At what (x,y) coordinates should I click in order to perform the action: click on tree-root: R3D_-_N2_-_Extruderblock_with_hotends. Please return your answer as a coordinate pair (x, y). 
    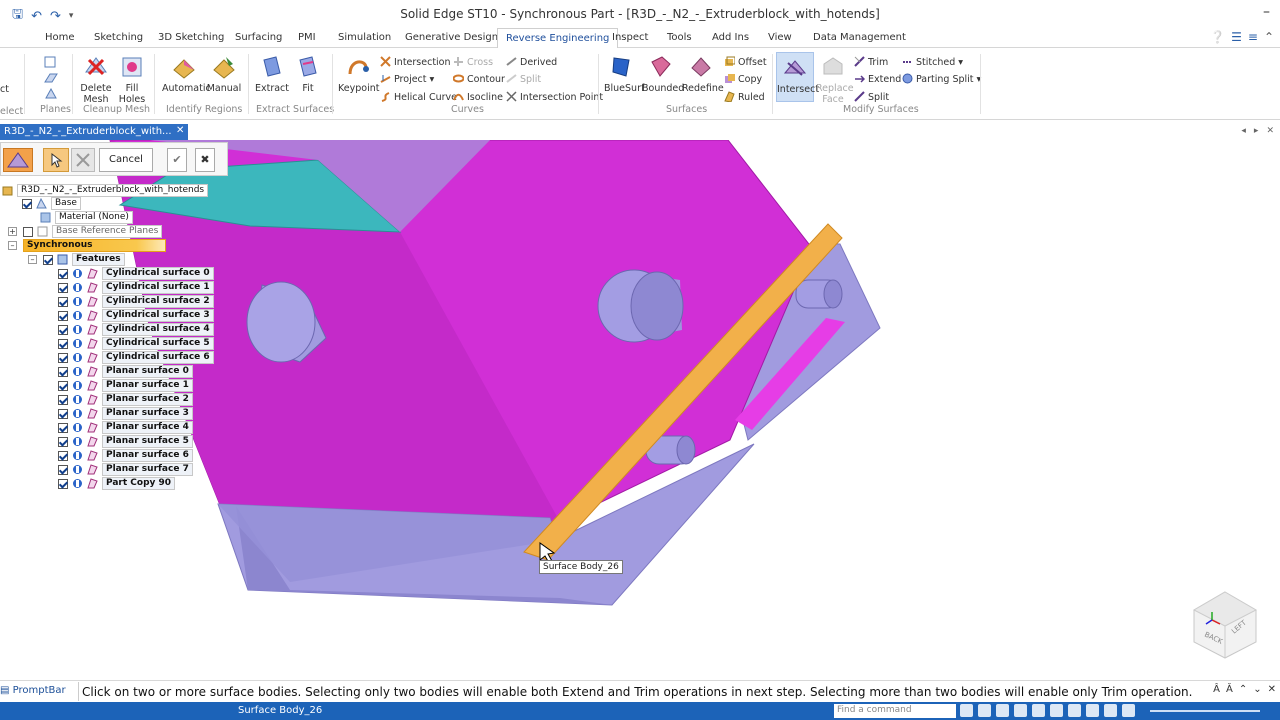
    Looking at the image, I should click on (105, 190).